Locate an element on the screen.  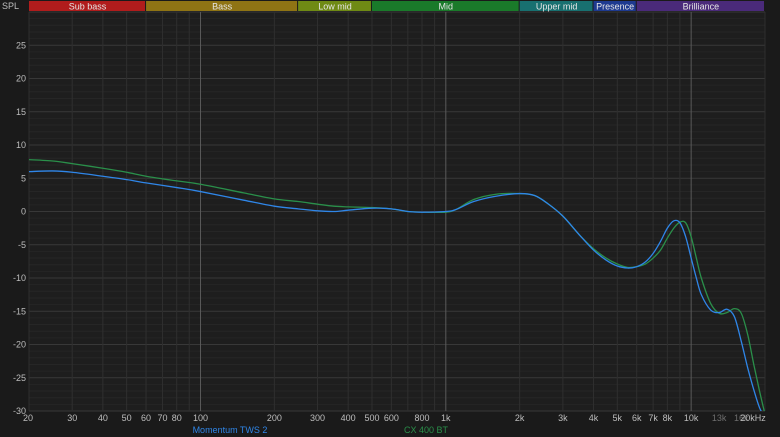
y-tick-label: 10 is located at coordinates (21, 145).